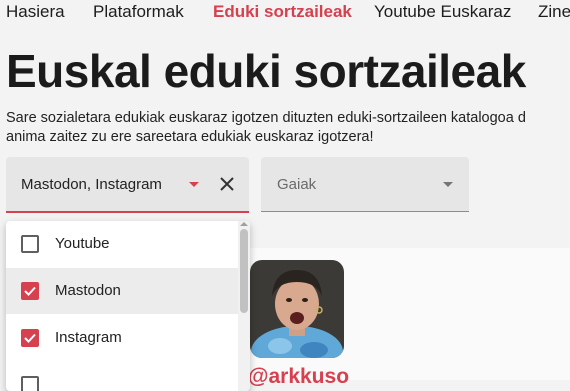 The image size is (570, 391). Describe the element at coordinates (35, 12) in the screenshot. I see `nav-item-hasiera: Hasiera` at that location.